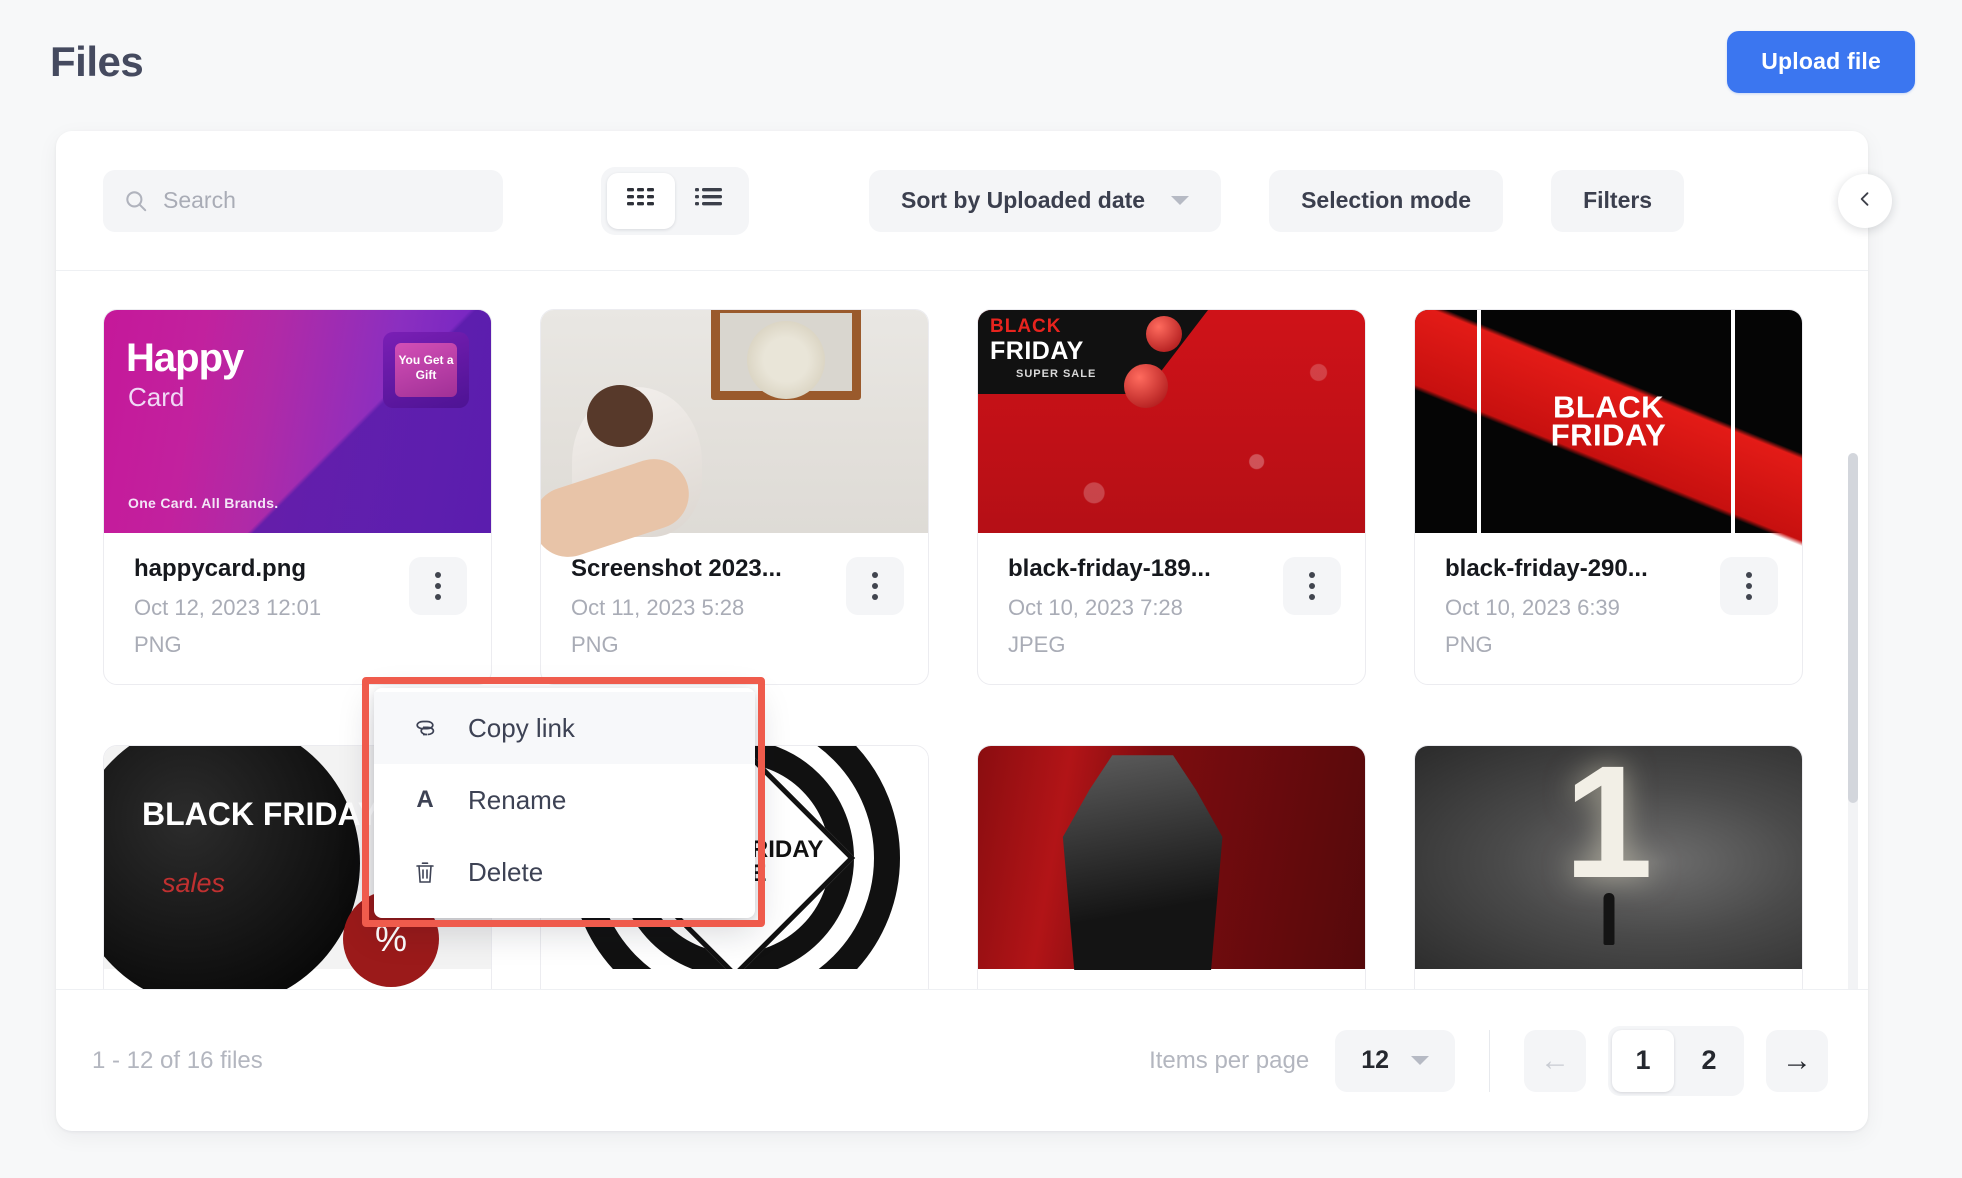 Image resolution: width=1962 pixels, height=1178 pixels. I want to click on arrow-left-icon: ←, so click(1555, 1060).